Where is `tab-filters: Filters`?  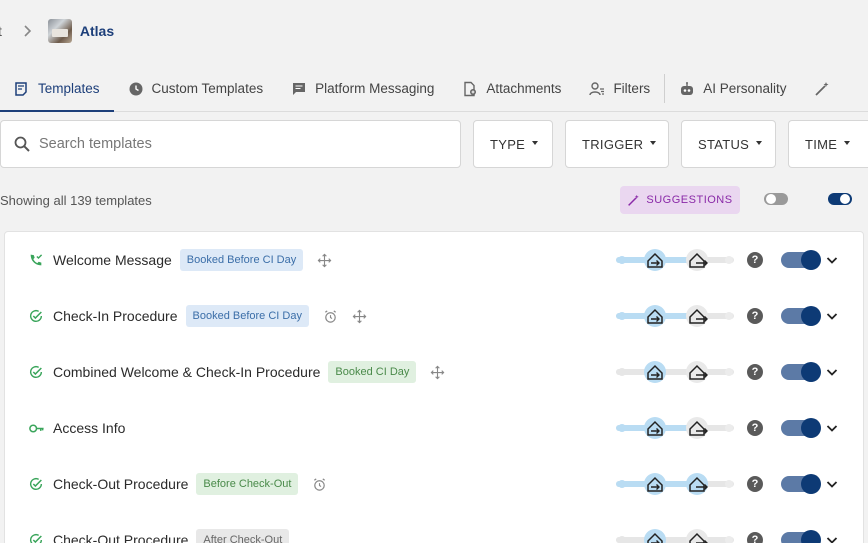 tab-filters: Filters is located at coordinates (619, 88).